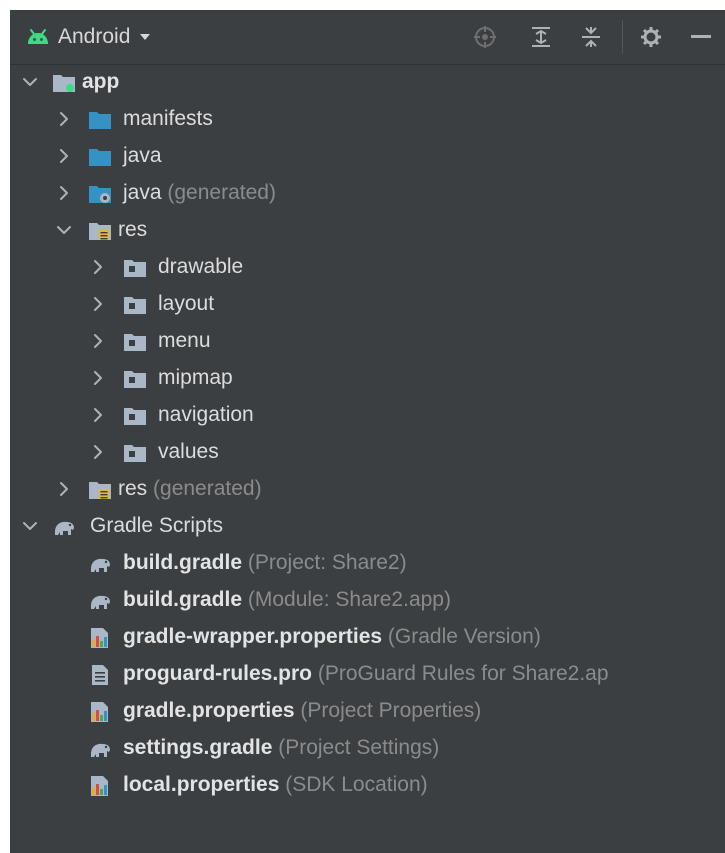 This screenshot has height=853, width=725. What do you see at coordinates (198, 747) in the screenshot?
I see `tree-node-label: settings.gradle` at bounding box center [198, 747].